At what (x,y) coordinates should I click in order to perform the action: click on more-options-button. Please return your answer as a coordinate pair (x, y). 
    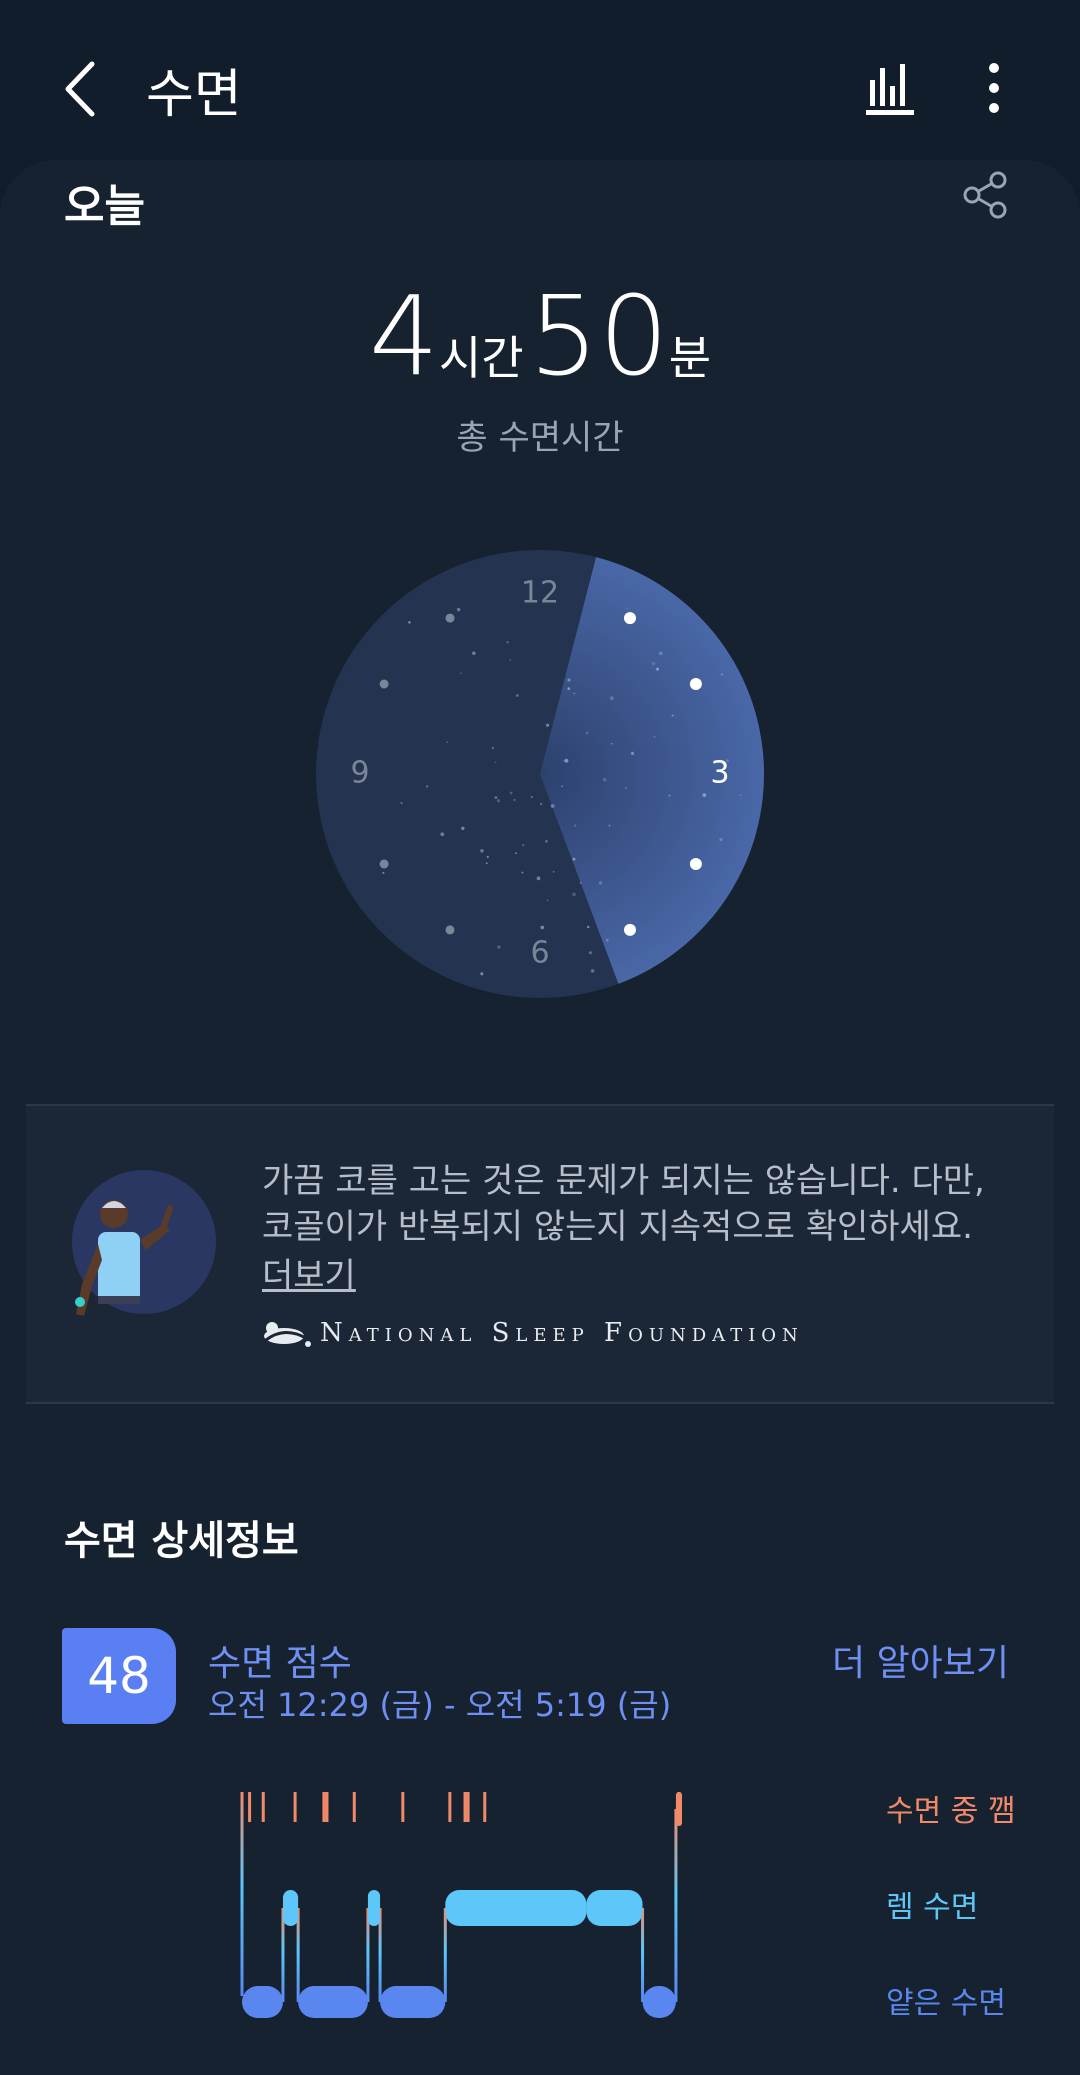
    Looking at the image, I should click on (994, 88).